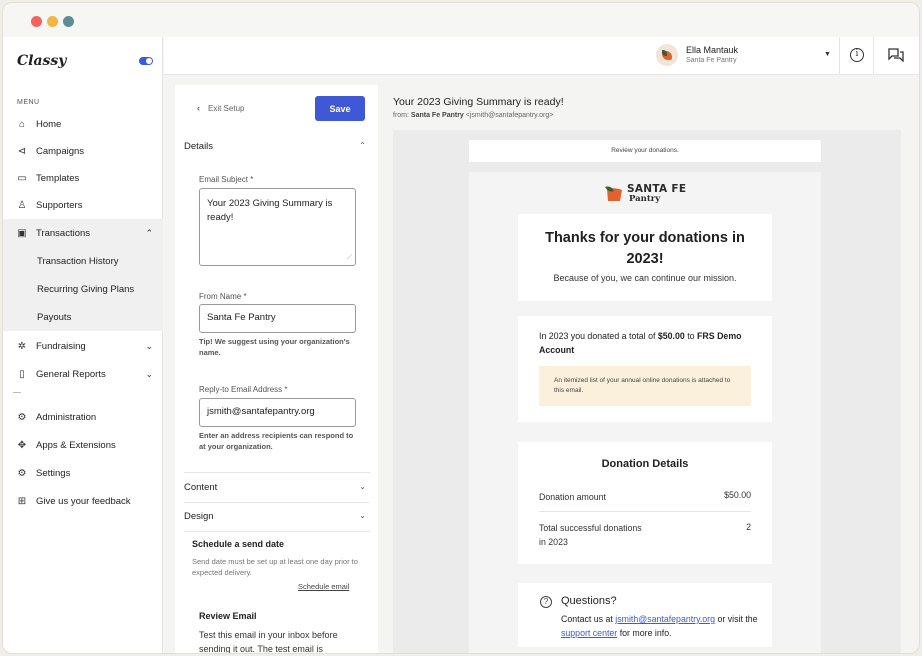 The image size is (922, 656). Describe the element at coordinates (83, 178) in the screenshot. I see `sidebar-item-templates: ▭ Templates` at that location.